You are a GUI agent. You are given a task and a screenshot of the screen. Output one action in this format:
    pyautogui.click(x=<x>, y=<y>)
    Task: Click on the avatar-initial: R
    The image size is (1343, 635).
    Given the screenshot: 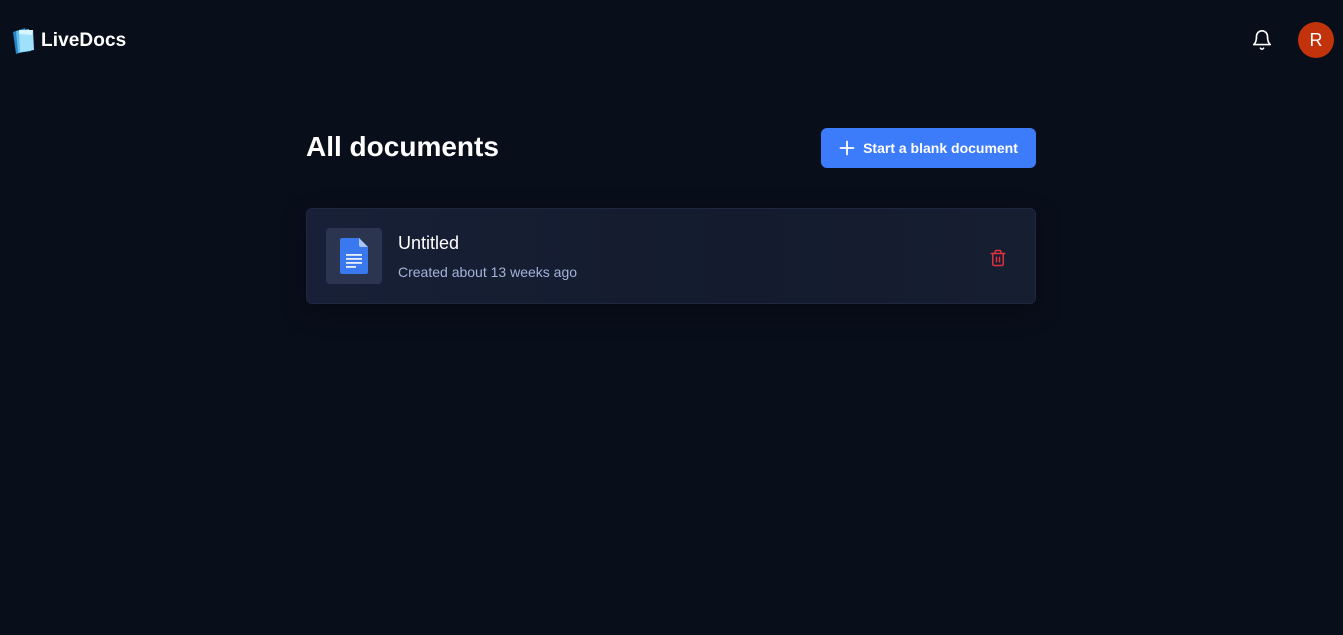 What is the action you would take?
    pyautogui.click(x=1316, y=39)
    